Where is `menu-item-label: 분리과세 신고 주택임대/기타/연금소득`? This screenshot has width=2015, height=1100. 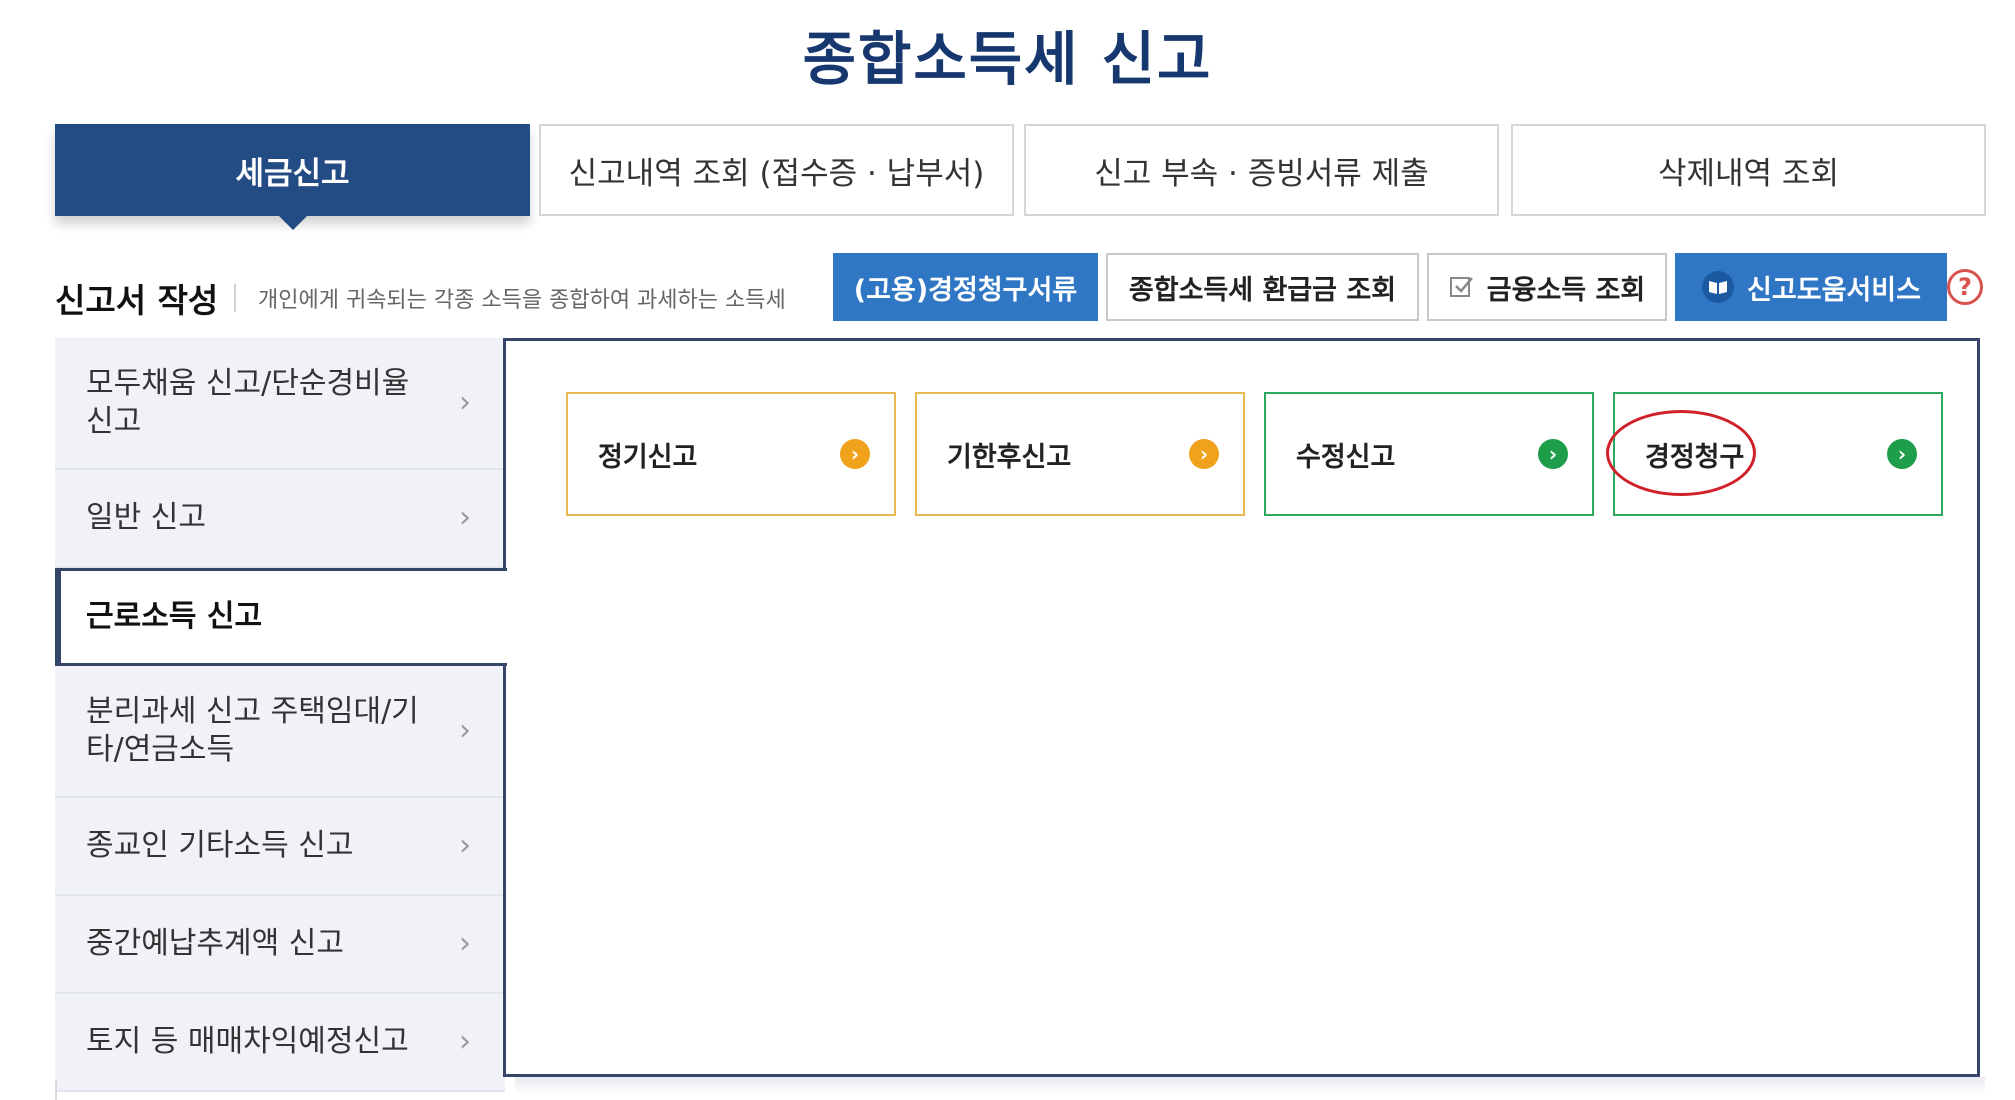
menu-item-label: 분리과세 신고 주택임대/기타/연금소득 is located at coordinates (252, 730).